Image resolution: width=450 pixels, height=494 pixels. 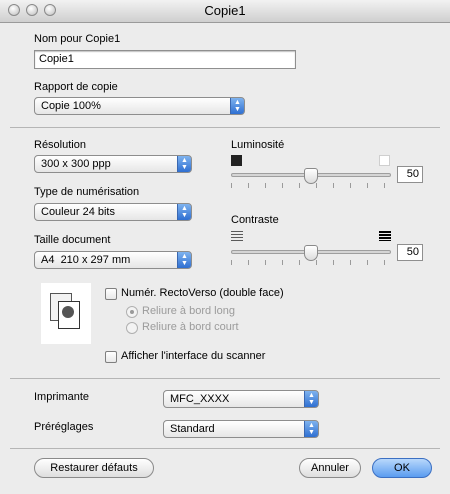 I want to click on resolution-value: 300 x 300 ppp, so click(x=76, y=164).